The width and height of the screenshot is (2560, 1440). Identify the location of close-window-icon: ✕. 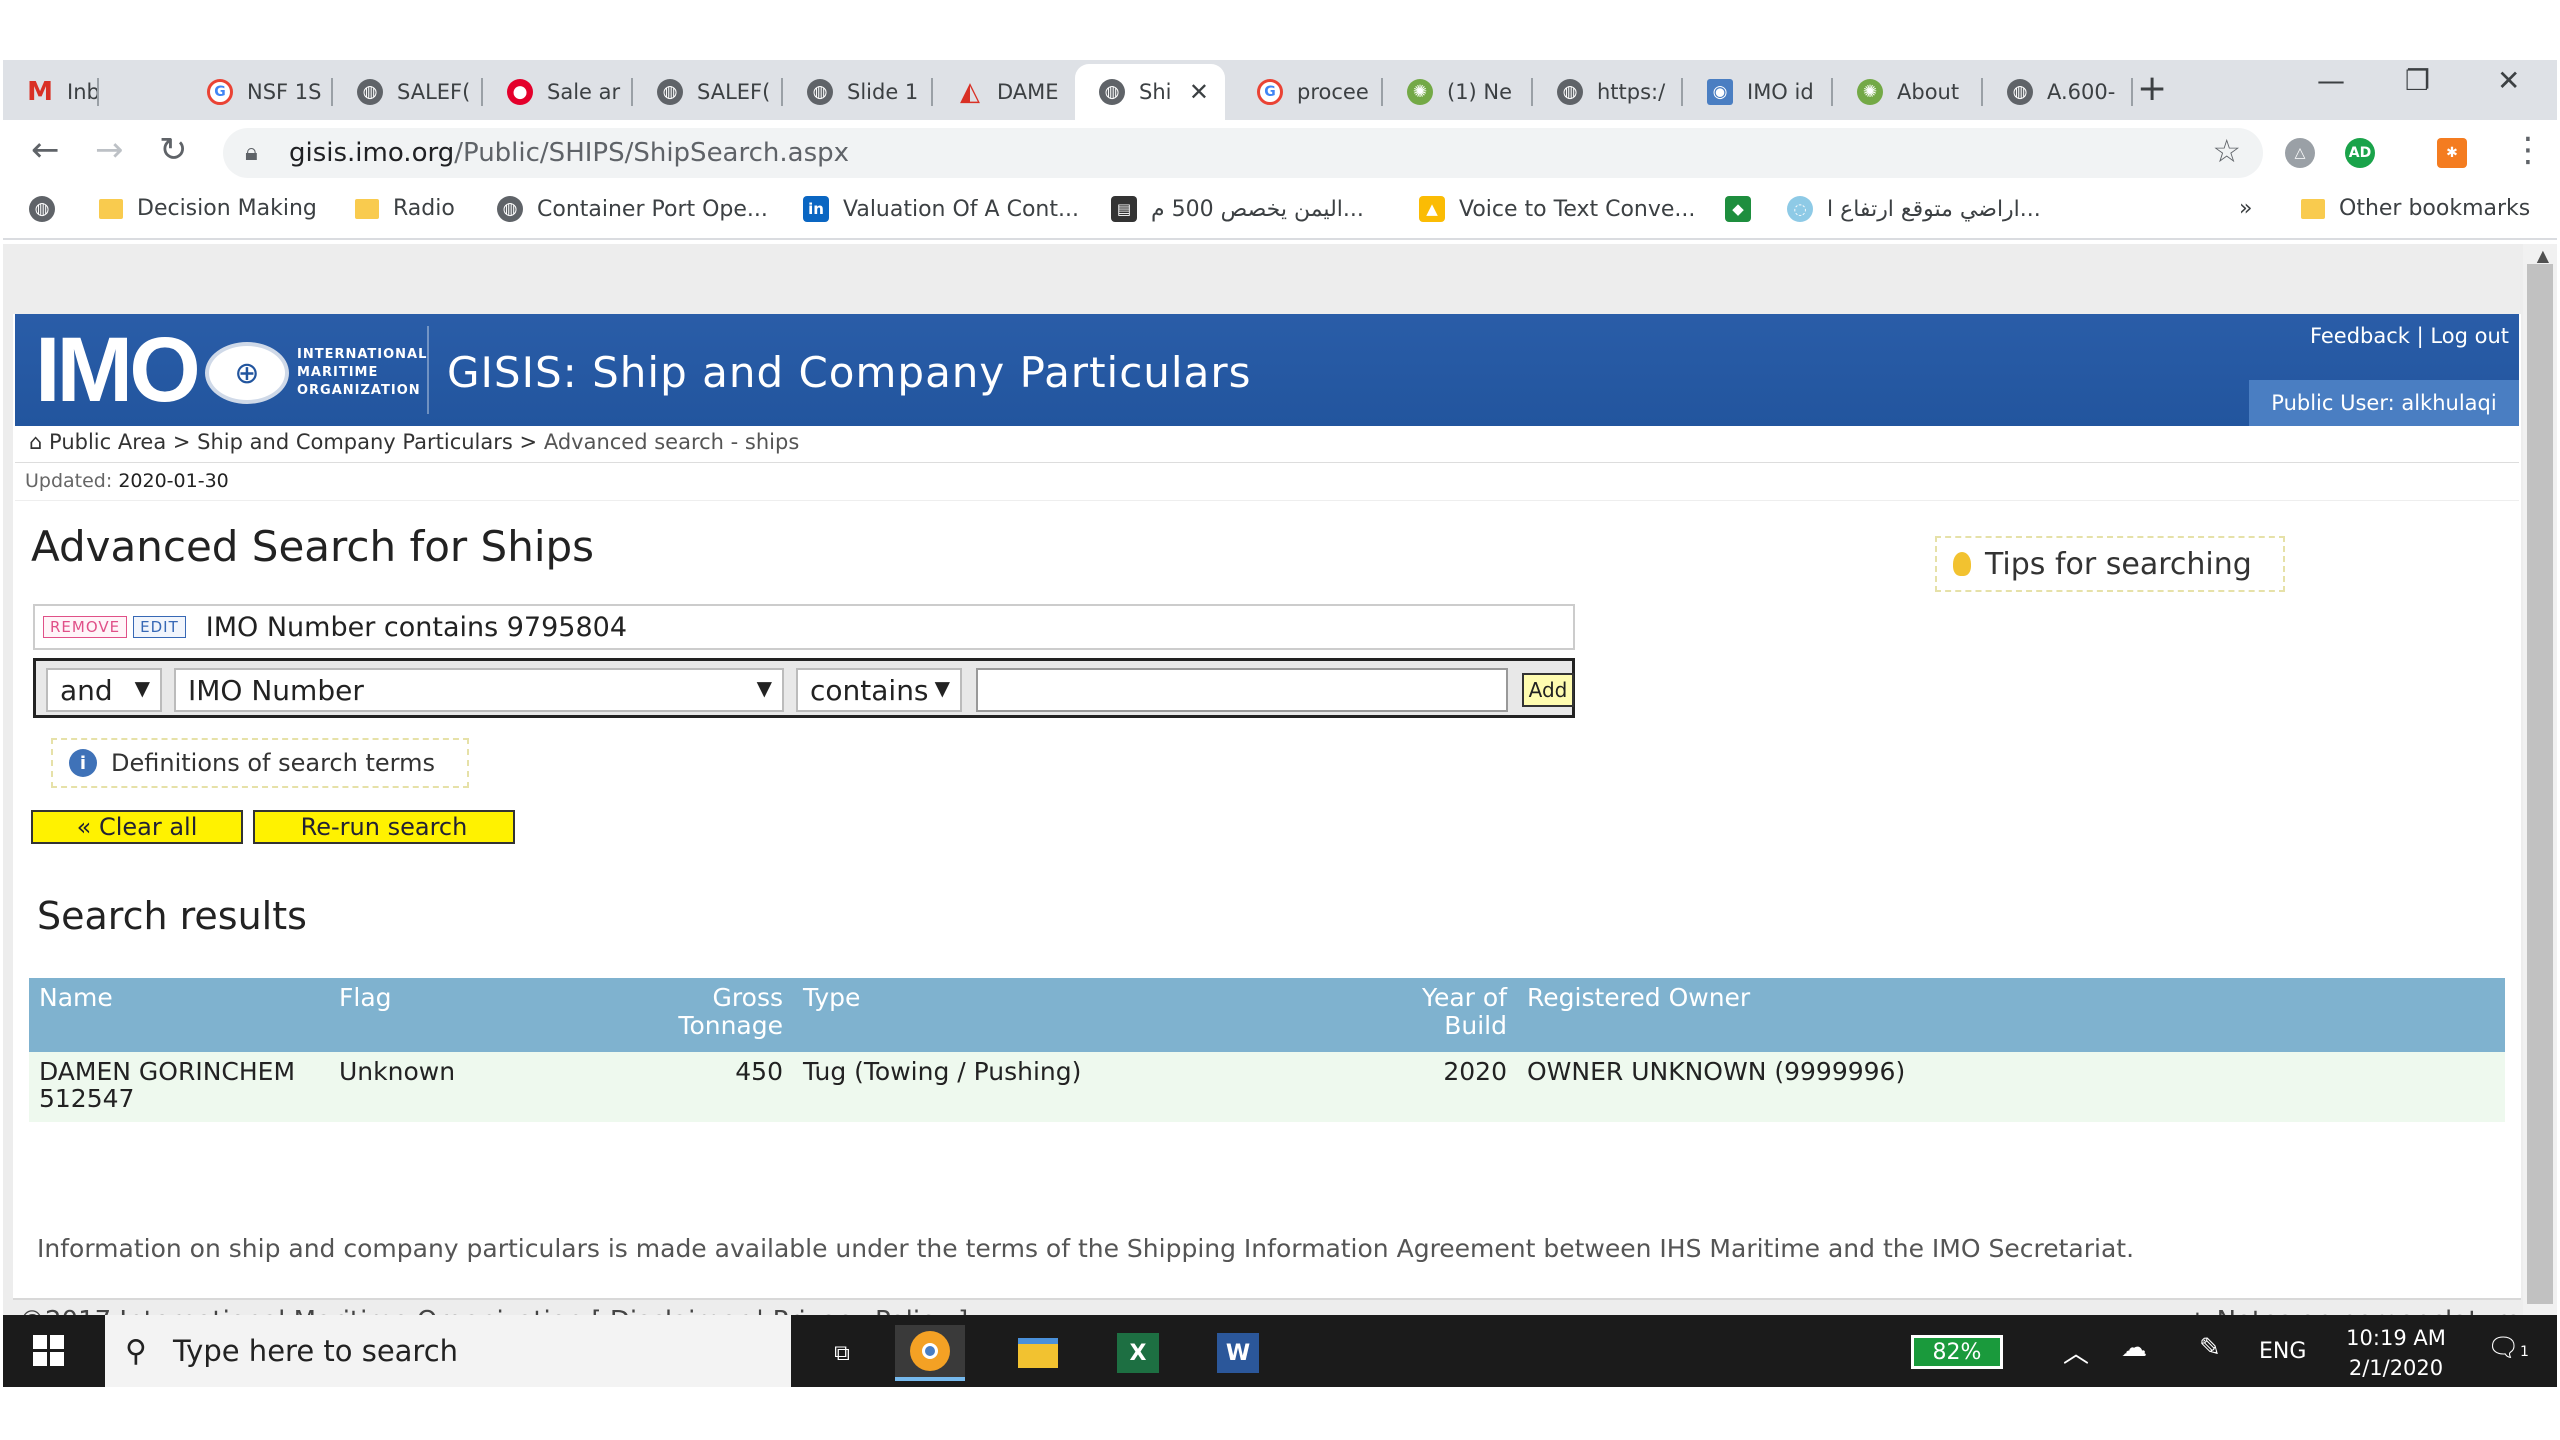
(2508, 80).